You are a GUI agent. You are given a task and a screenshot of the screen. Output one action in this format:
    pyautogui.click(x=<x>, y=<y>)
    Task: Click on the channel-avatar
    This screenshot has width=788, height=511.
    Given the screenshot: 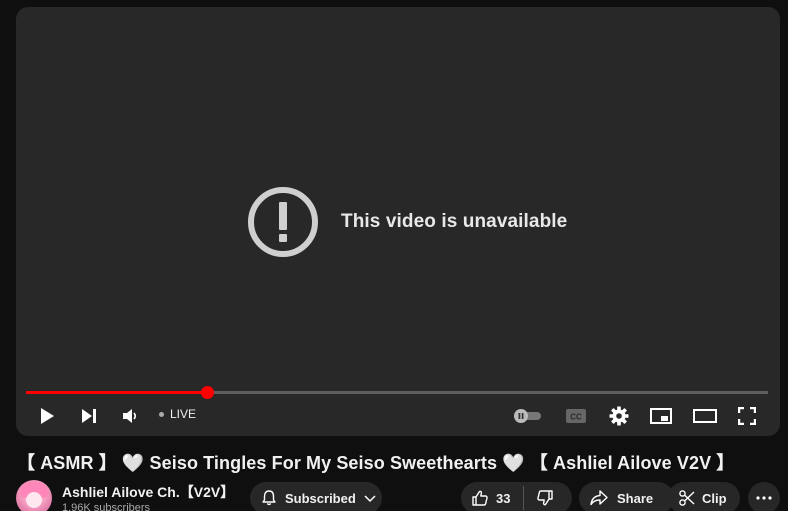 What is the action you would take?
    pyautogui.click(x=34, y=495)
    